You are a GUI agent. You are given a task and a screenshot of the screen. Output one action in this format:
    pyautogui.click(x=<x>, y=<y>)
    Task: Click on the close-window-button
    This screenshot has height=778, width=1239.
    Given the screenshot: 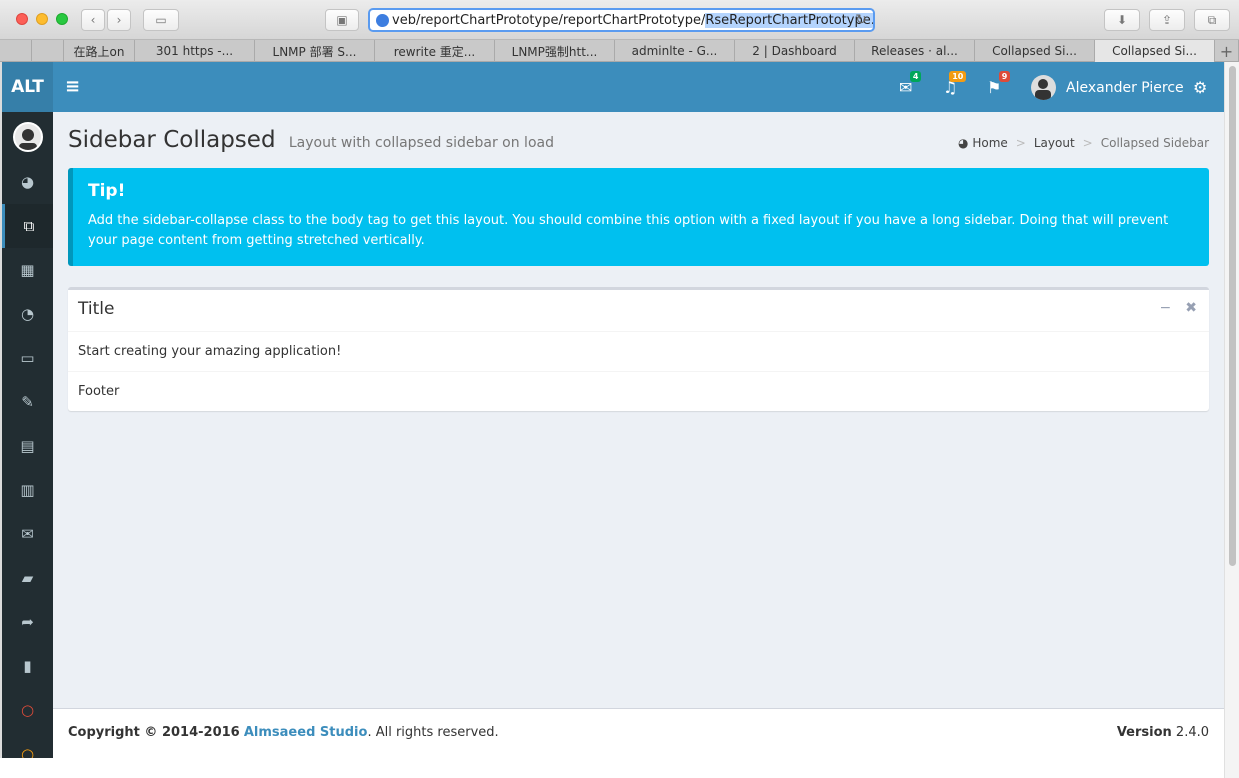 What is the action you would take?
    pyautogui.click(x=22, y=19)
    